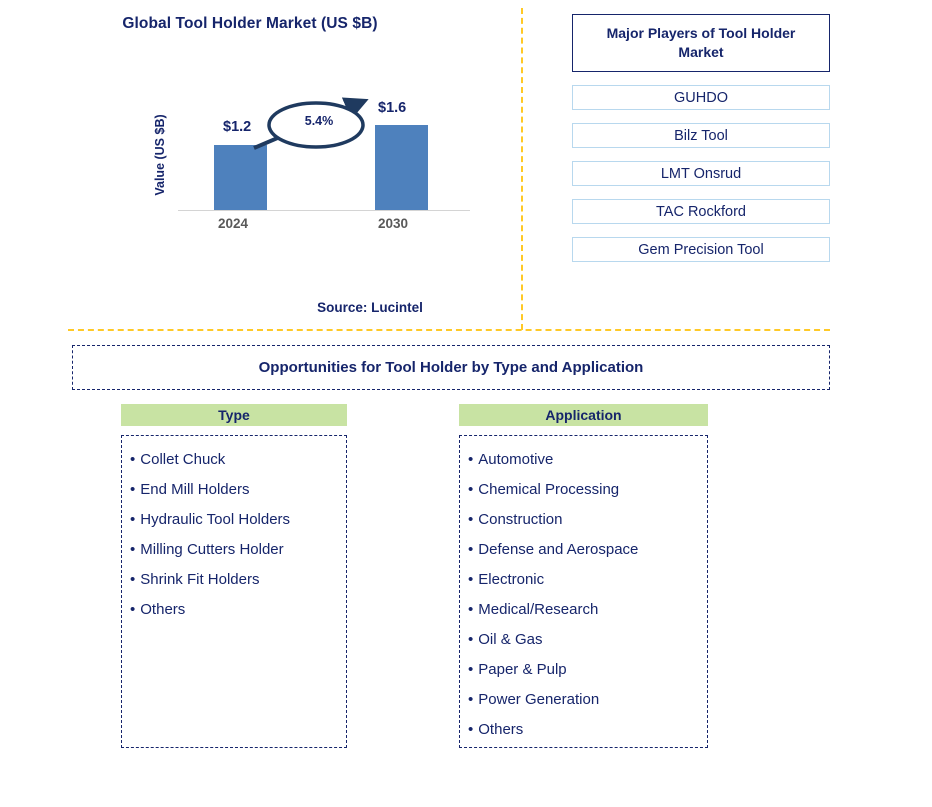  Describe the element at coordinates (522, 169) in the screenshot. I see `vertical-dashed-divider` at that location.